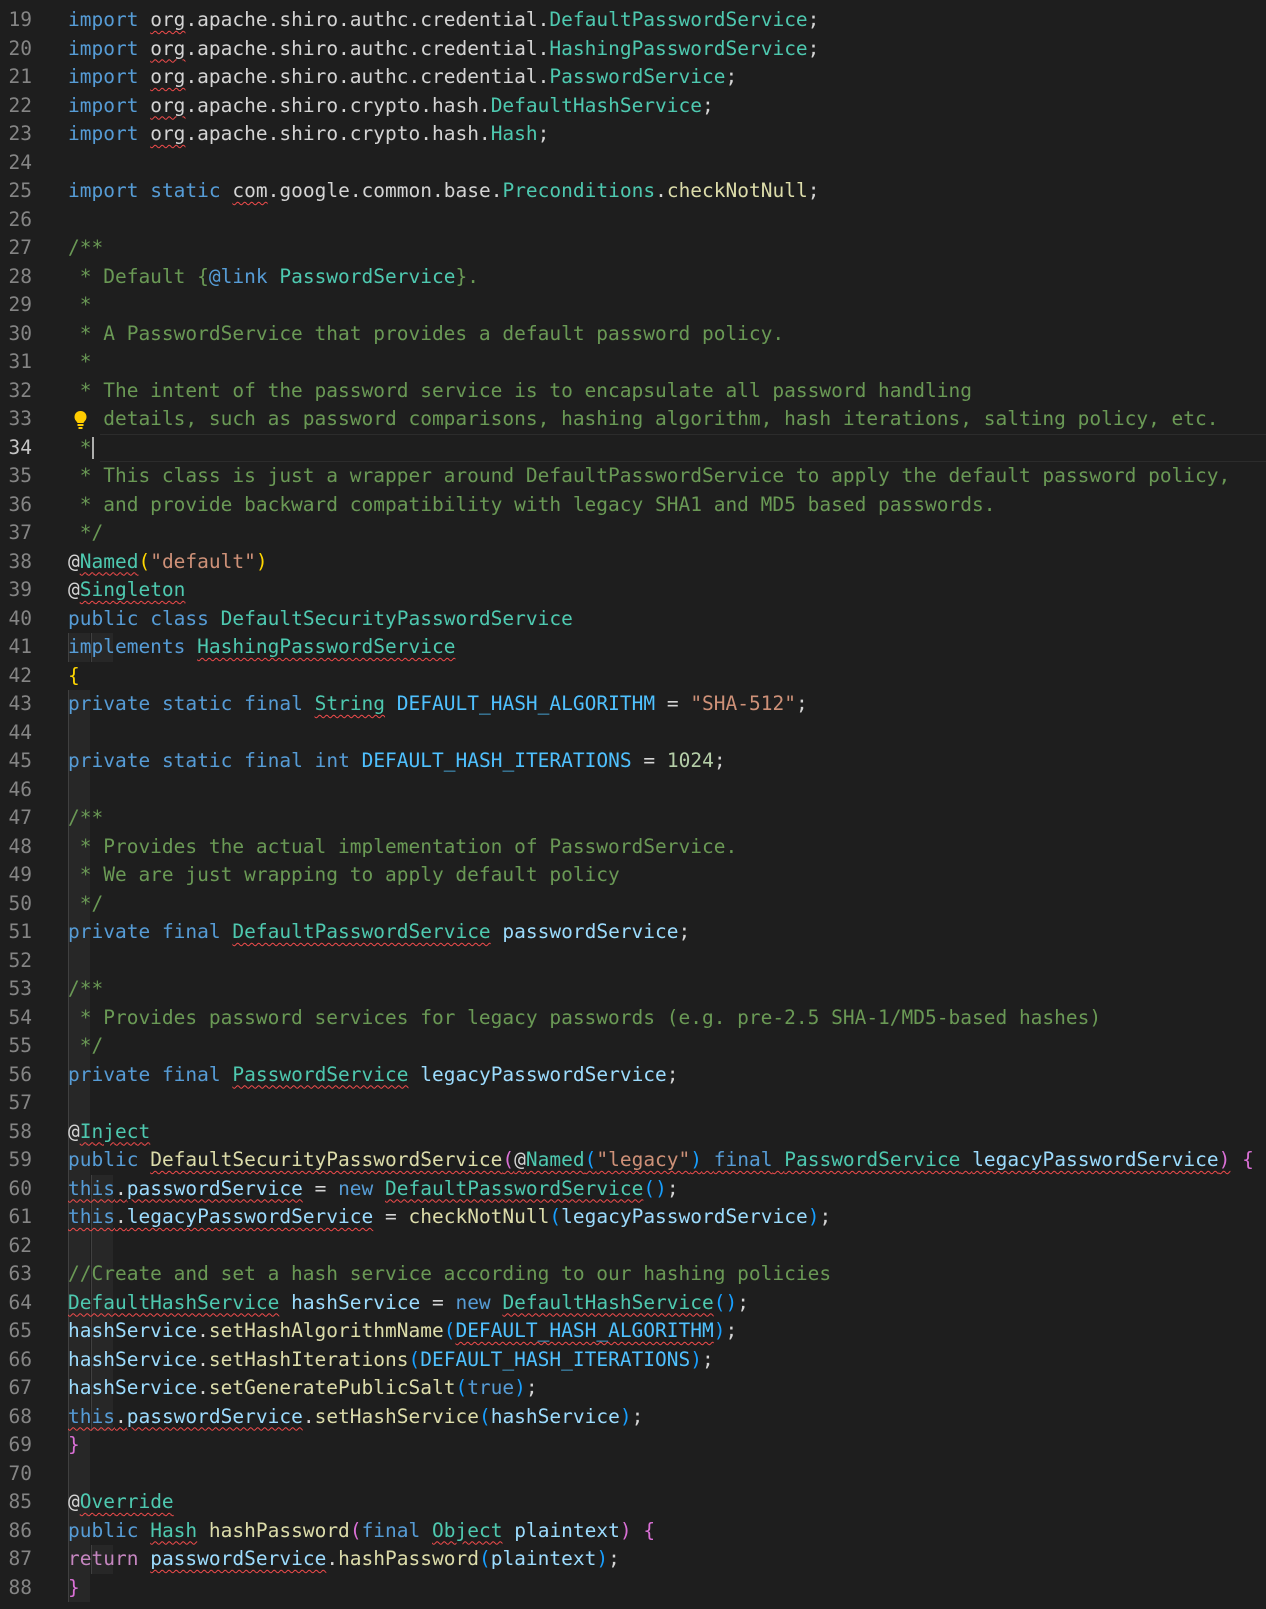 The height and width of the screenshot is (1609, 1266). I want to click on code-line: 29 *, so click(633, 305).